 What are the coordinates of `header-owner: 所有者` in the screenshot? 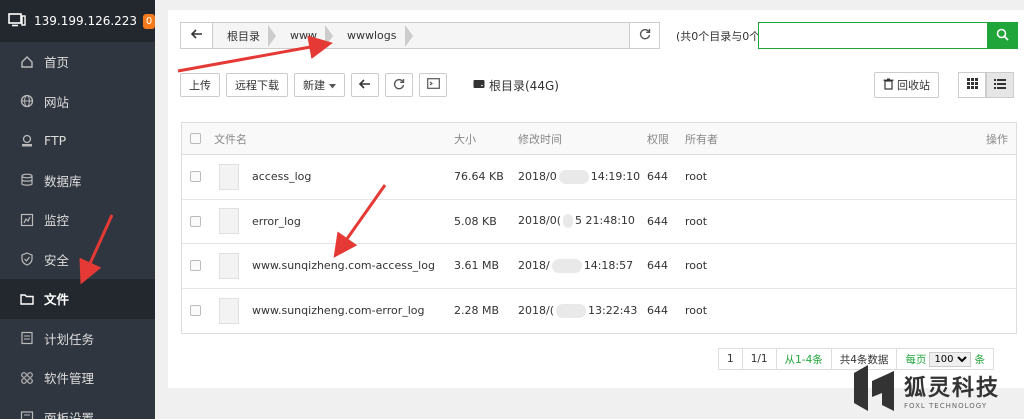 It's located at (701, 139).